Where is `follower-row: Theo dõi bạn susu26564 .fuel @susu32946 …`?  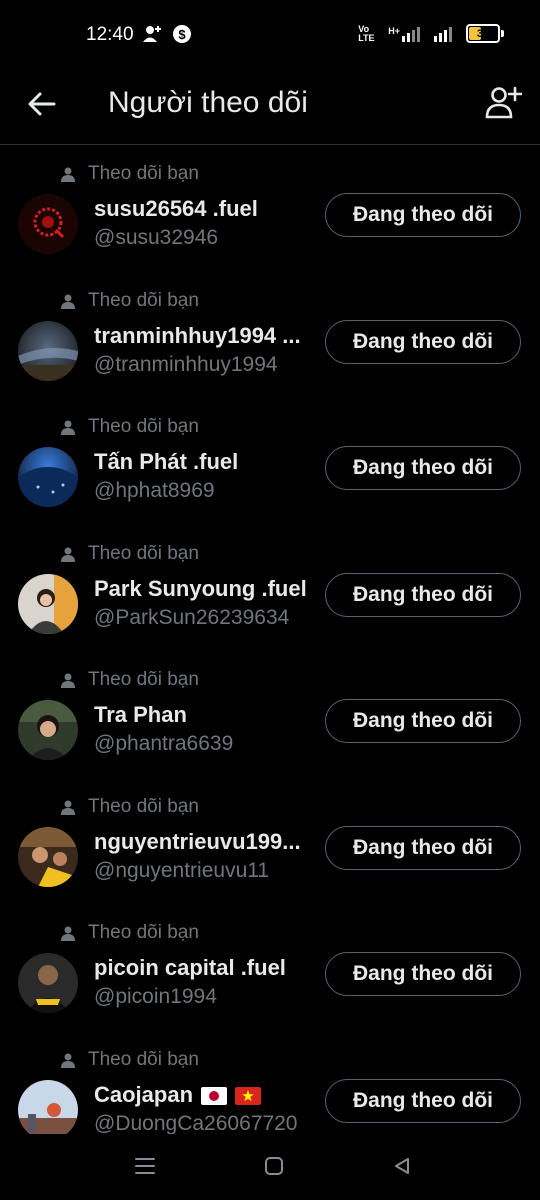 follower-row: Theo dõi bạn susu26564 .fuel @susu32946 … is located at coordinates (270, 207).